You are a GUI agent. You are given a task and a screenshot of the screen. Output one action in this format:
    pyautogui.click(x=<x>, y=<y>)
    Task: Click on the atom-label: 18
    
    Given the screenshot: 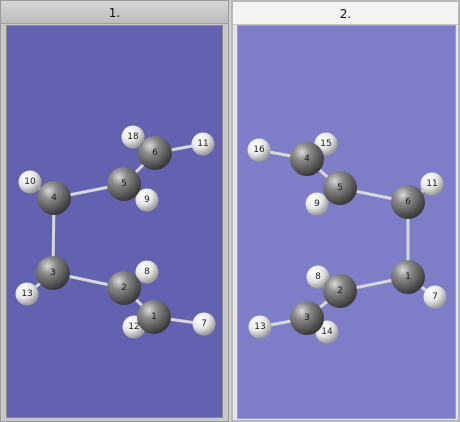 What is the action you would take?
    pyautogui.click(x=133, y=137)
    